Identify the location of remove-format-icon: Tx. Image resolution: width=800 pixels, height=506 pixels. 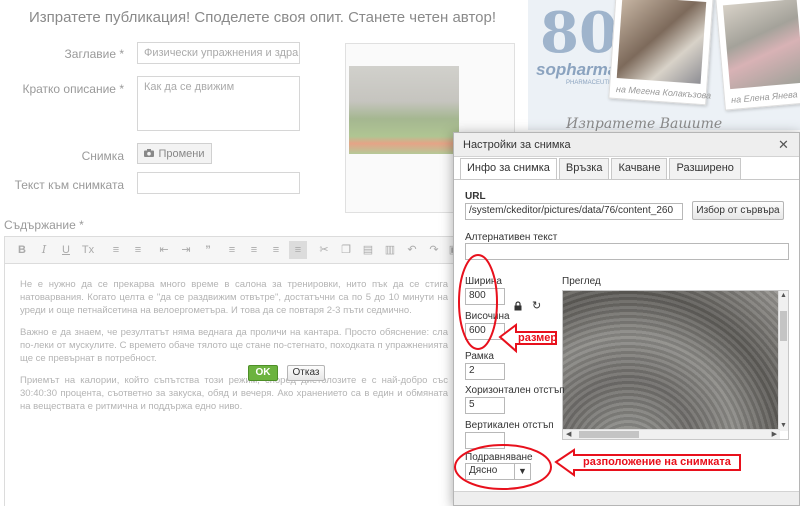
(88, 250).